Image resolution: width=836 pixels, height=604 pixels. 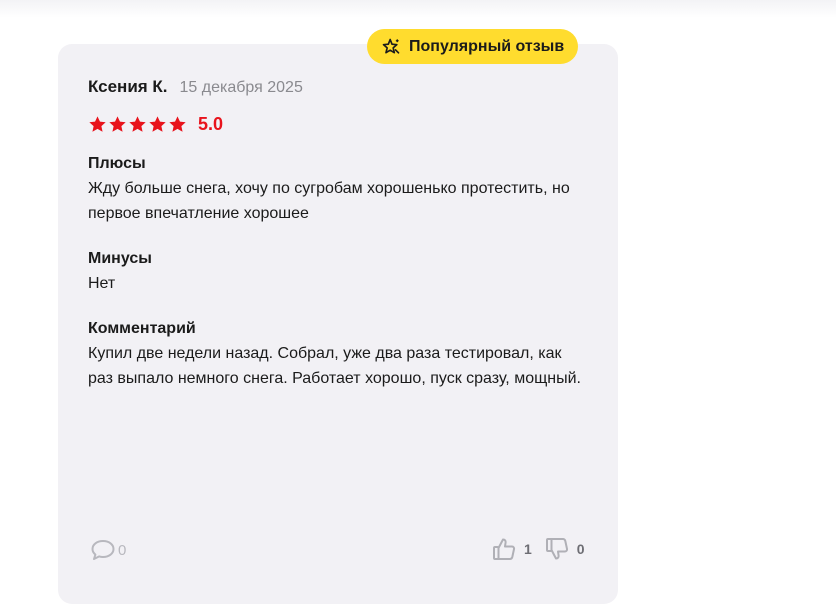 What do you see at coordinates (528, 549) in the screenshot?
I see `likes-count: 1` at bounding box center [528, 549].